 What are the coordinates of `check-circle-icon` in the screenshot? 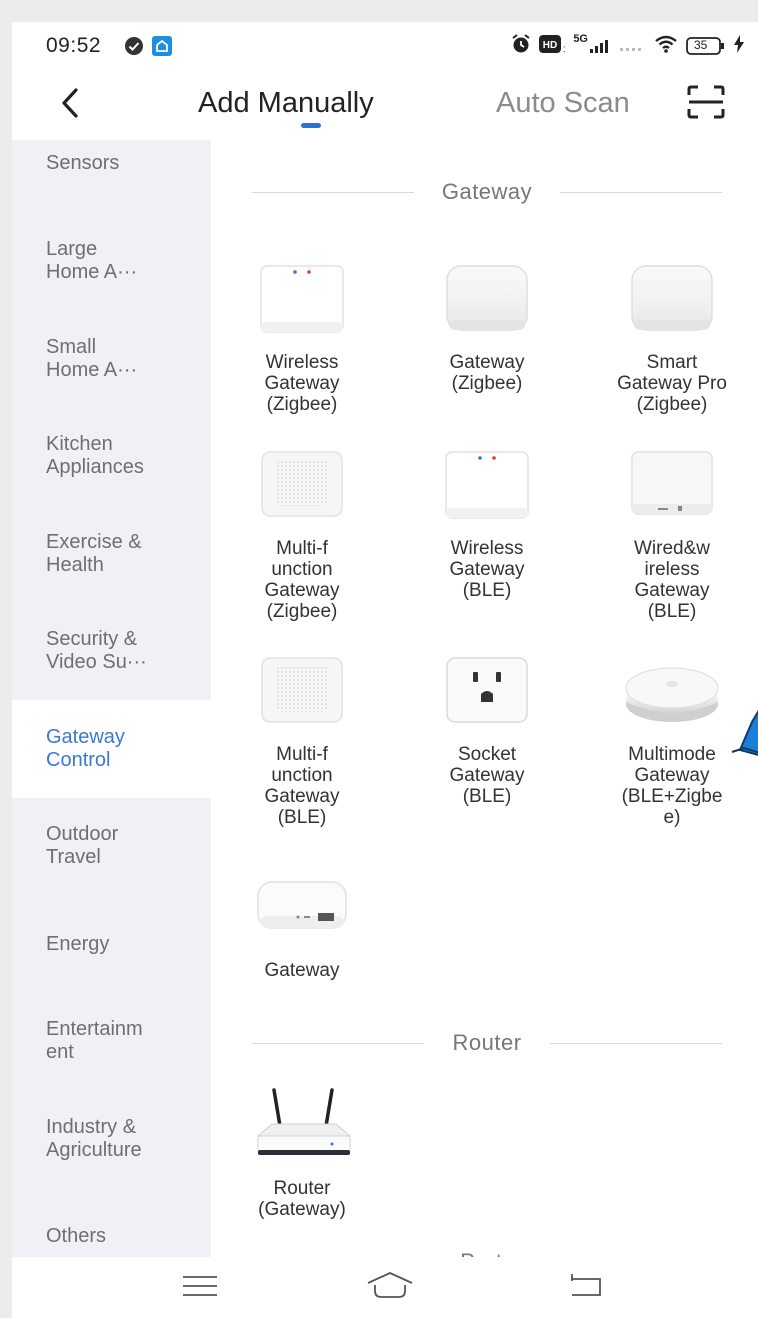 It's located at (134, 48).